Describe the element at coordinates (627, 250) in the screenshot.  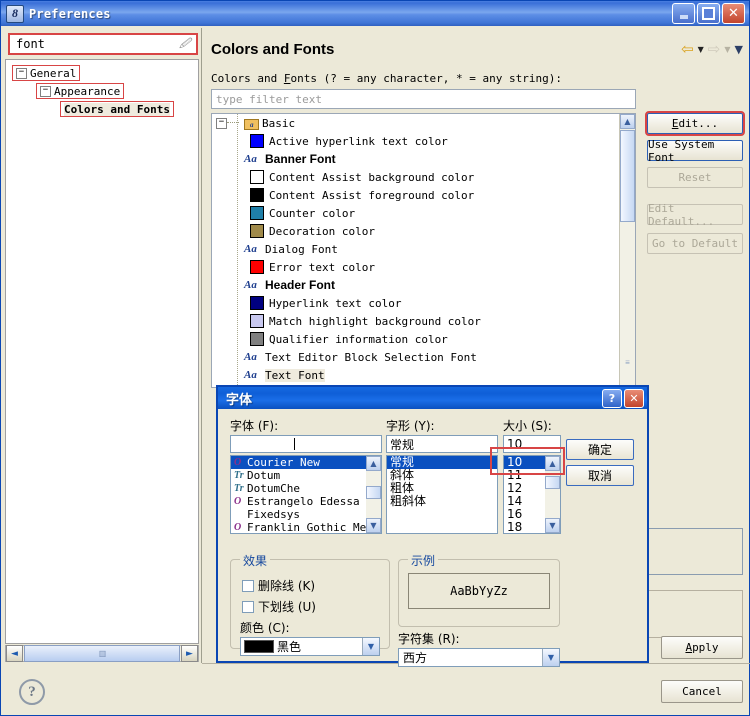
I see `tree-vertical-scrollbar: ▲ ≡` at that location.